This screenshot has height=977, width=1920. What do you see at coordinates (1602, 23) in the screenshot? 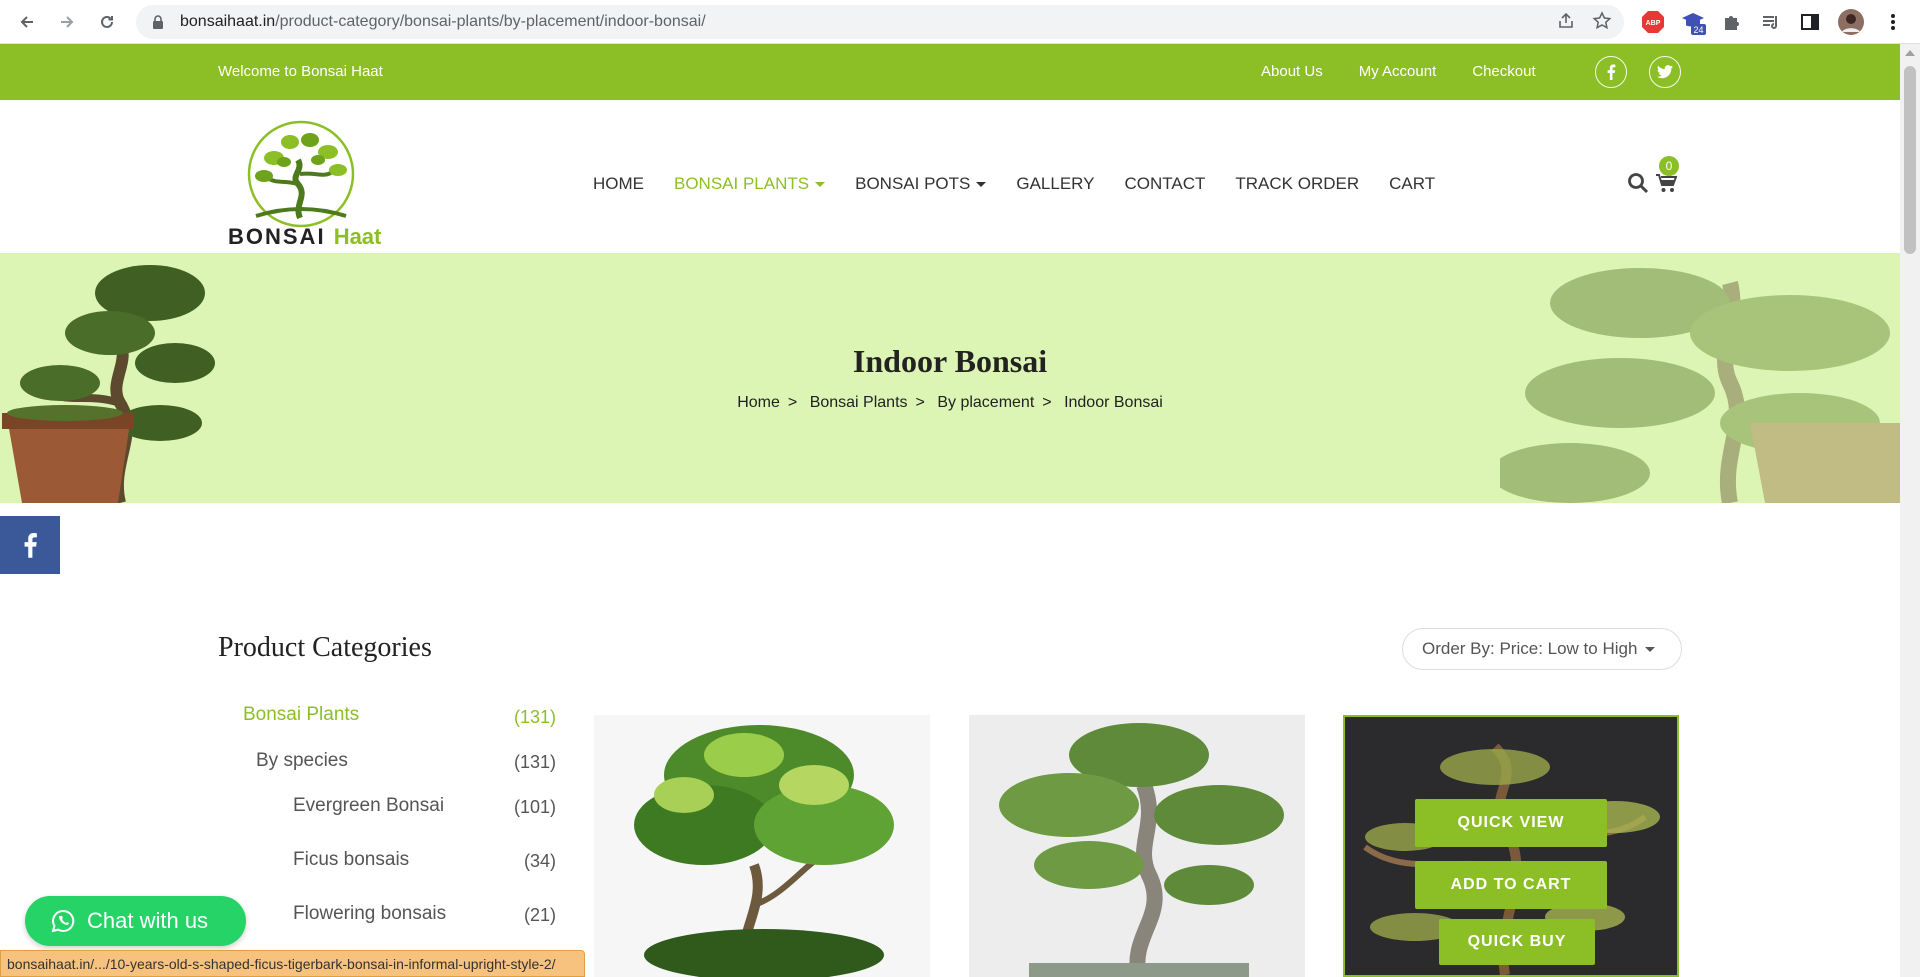
I see `bookmark-star-icon` at bounding box center [1602, 23].